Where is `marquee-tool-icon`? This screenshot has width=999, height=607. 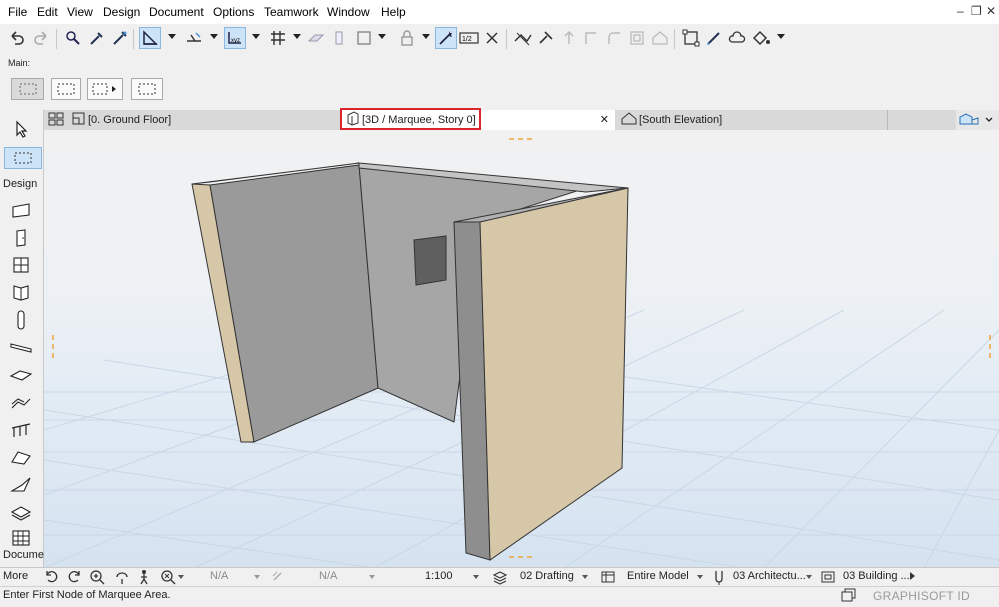
marquee-tool-icon is located at coordinates (23, 158).